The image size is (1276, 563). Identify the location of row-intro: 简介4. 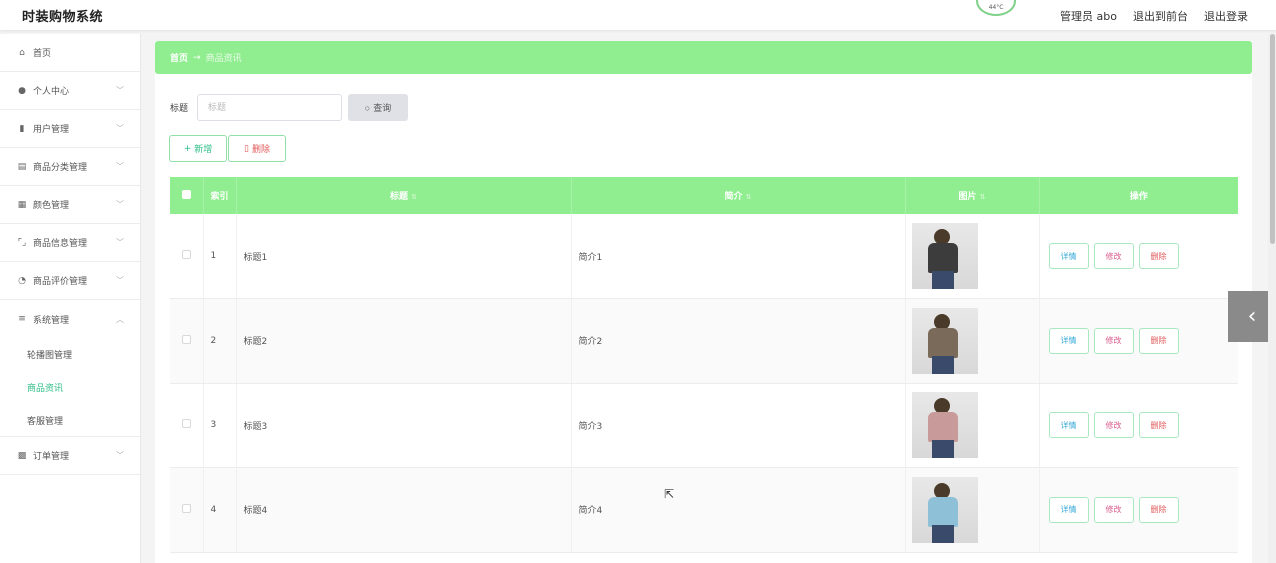
(738, 510).